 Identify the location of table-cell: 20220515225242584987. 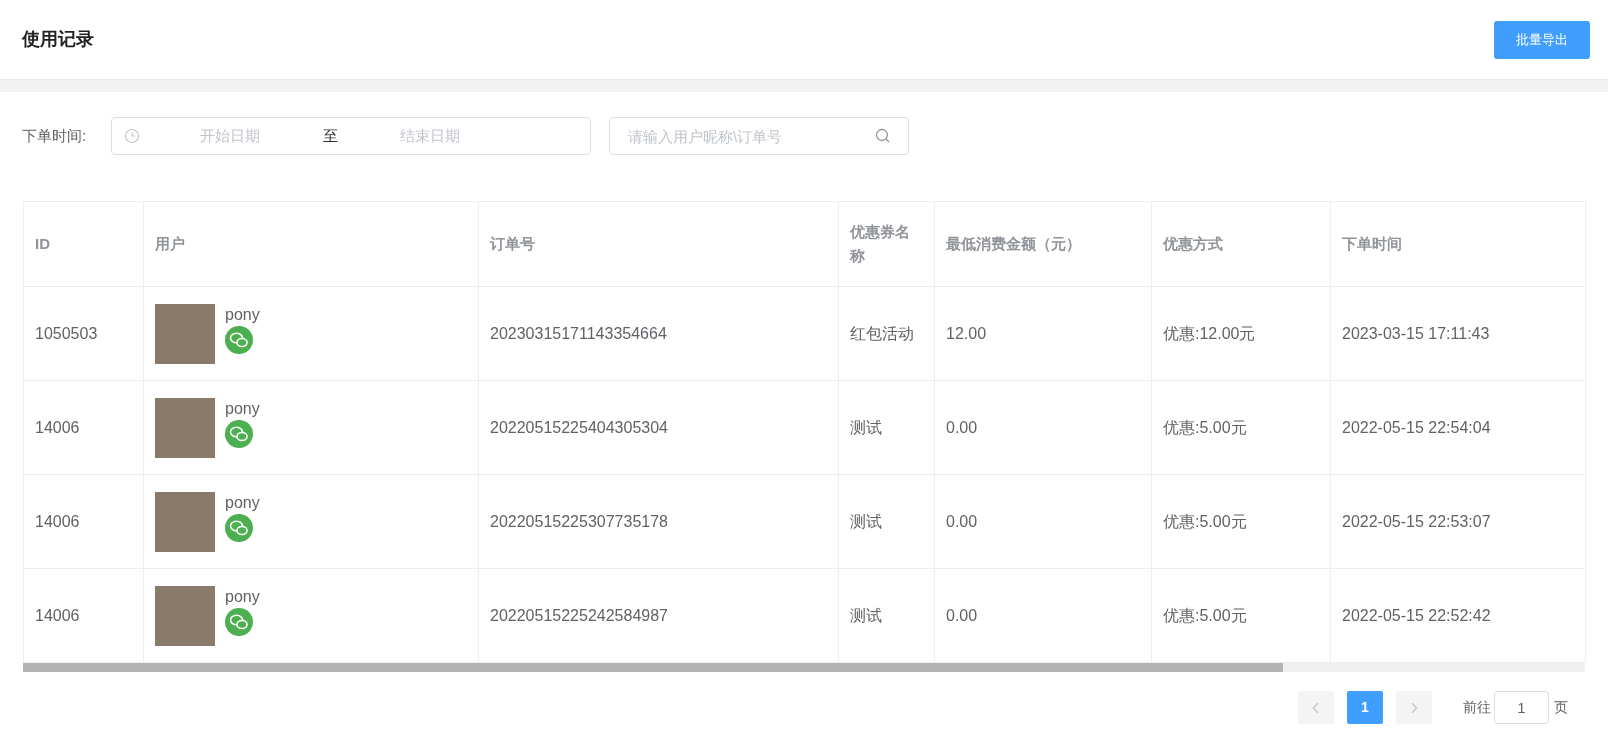
(658, 615).